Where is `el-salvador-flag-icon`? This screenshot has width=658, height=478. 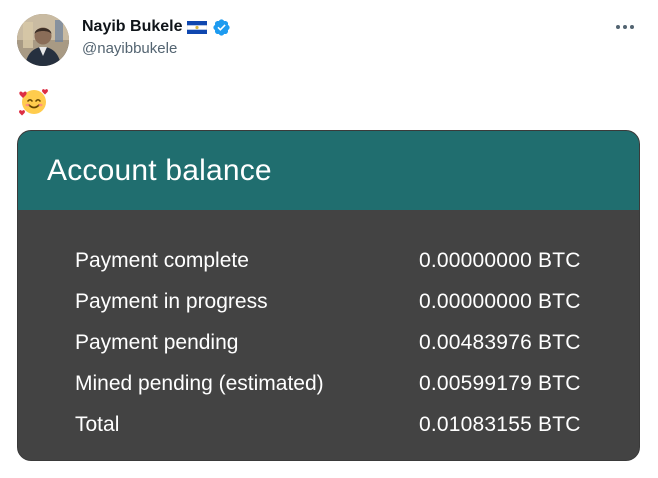
el-salvador-flag-icon is located at coordinates (197, 27).